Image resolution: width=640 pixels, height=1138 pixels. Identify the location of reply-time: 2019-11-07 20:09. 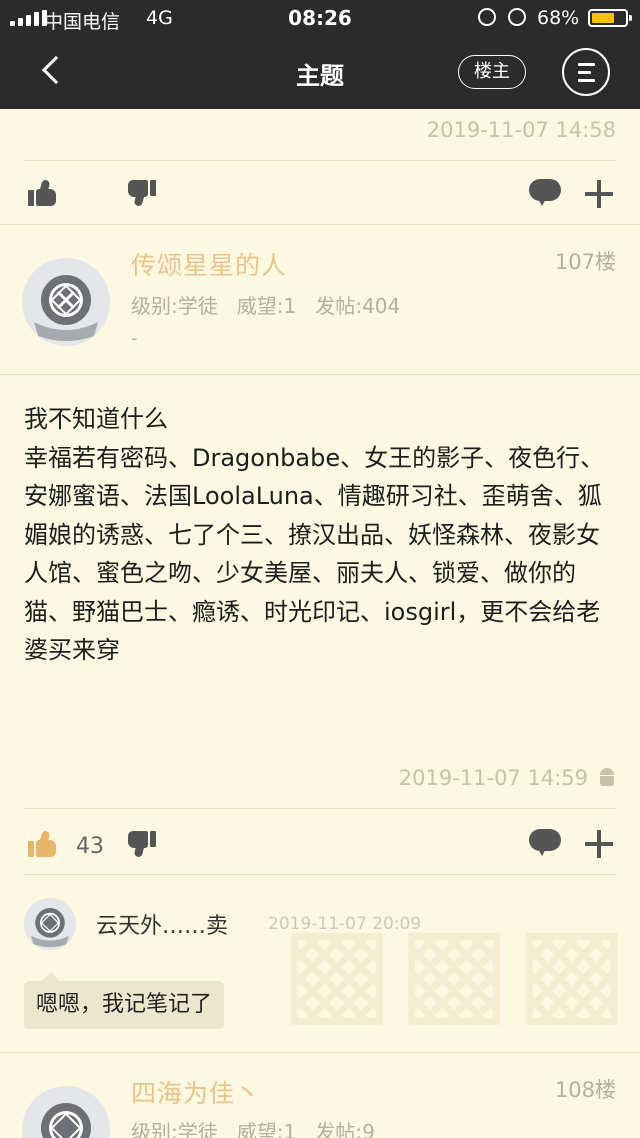
(345, 924).